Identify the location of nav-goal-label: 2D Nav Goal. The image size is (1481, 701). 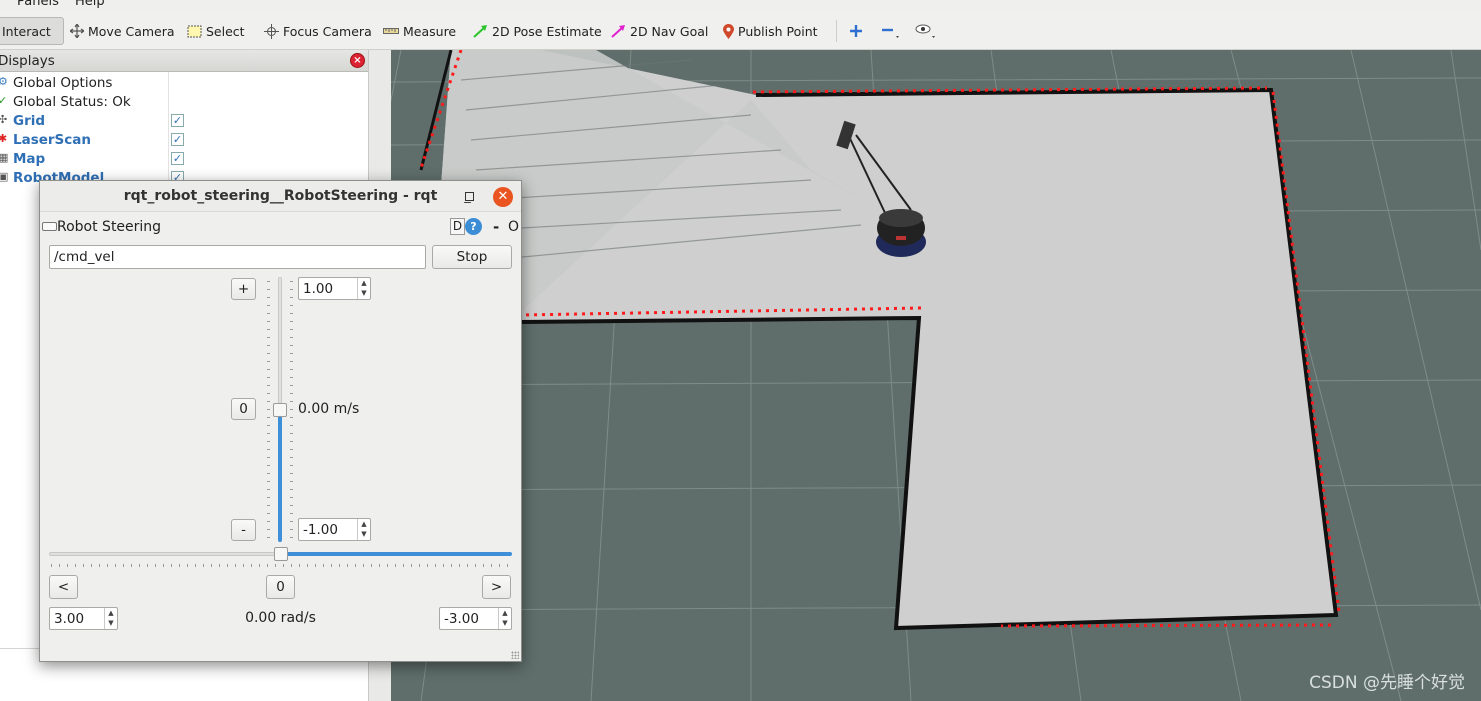
(669, 31).